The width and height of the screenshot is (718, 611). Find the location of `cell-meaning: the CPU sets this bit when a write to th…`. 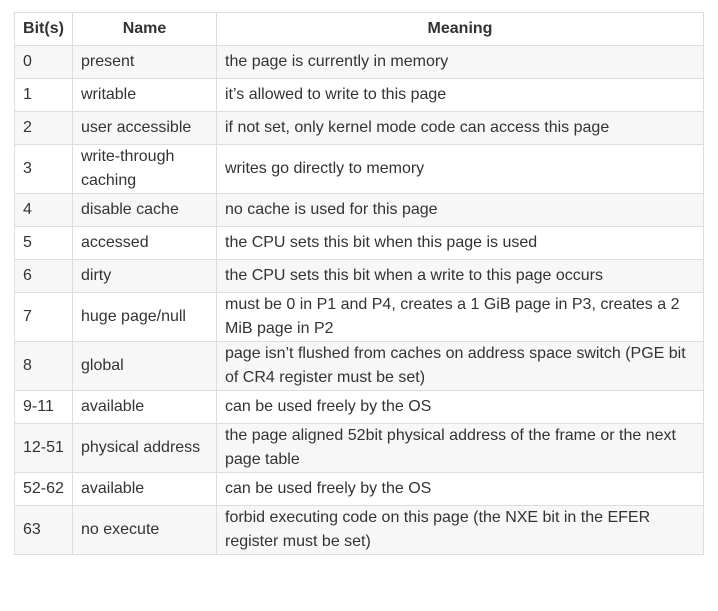

cell-meaning: the CPU sets this bit when a write to th… is located at coordinates (460, 276).